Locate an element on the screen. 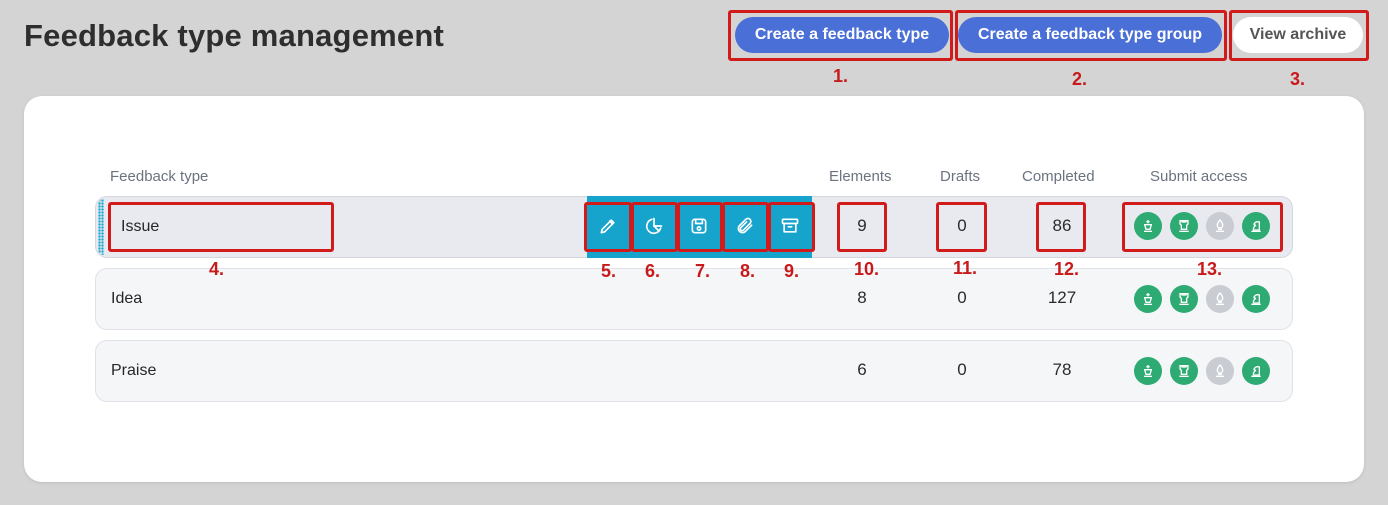 Image resolution: width=1388 pixels, height=505 pixels. save-icon is located at coordinates (699, 226).